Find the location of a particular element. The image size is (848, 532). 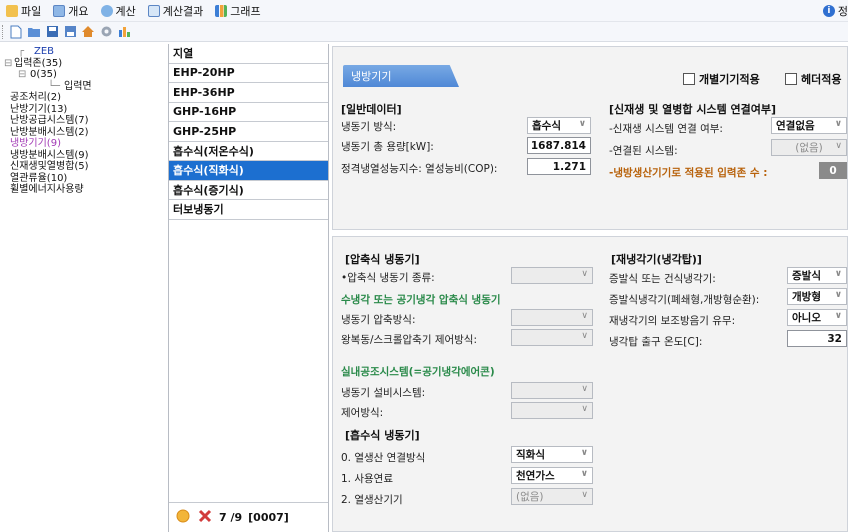

outlet-temp-label: 냉각탑 출구 온도[C]: is located at coordinates (656, 342).